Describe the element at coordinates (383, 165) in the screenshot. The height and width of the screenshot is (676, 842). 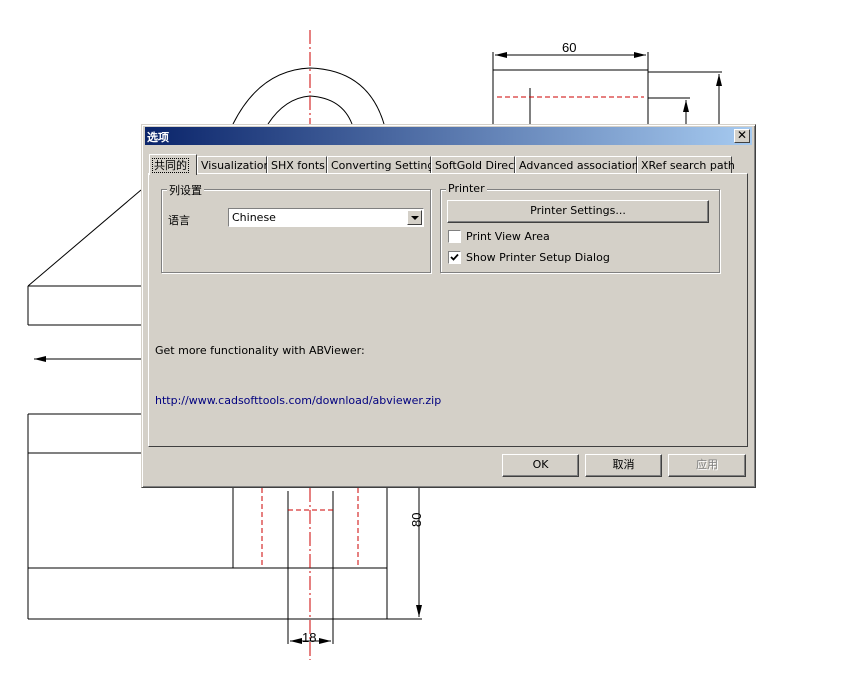
I see `tab-converting-settings: Converting Settings` at that location.